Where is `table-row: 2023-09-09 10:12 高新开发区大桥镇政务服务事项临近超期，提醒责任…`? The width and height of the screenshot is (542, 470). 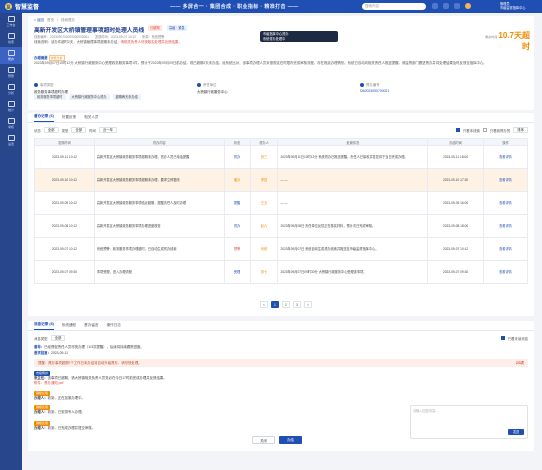 table-row: 2023-09-09 10:12 高新开发区大桥镇政务服务事项临近超期，提醒责任… is located at coordinates (281, 203).